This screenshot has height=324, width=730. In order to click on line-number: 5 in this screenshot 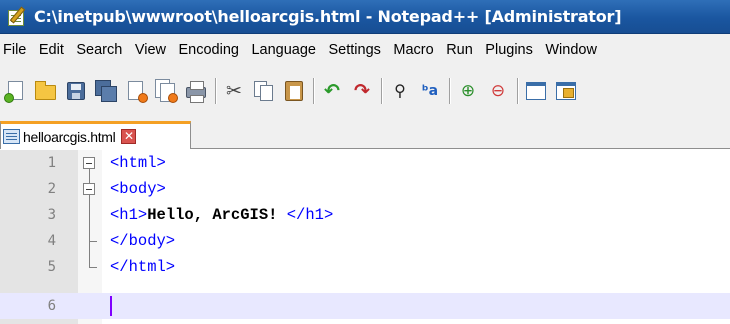, I will do `click(51, 267)`.